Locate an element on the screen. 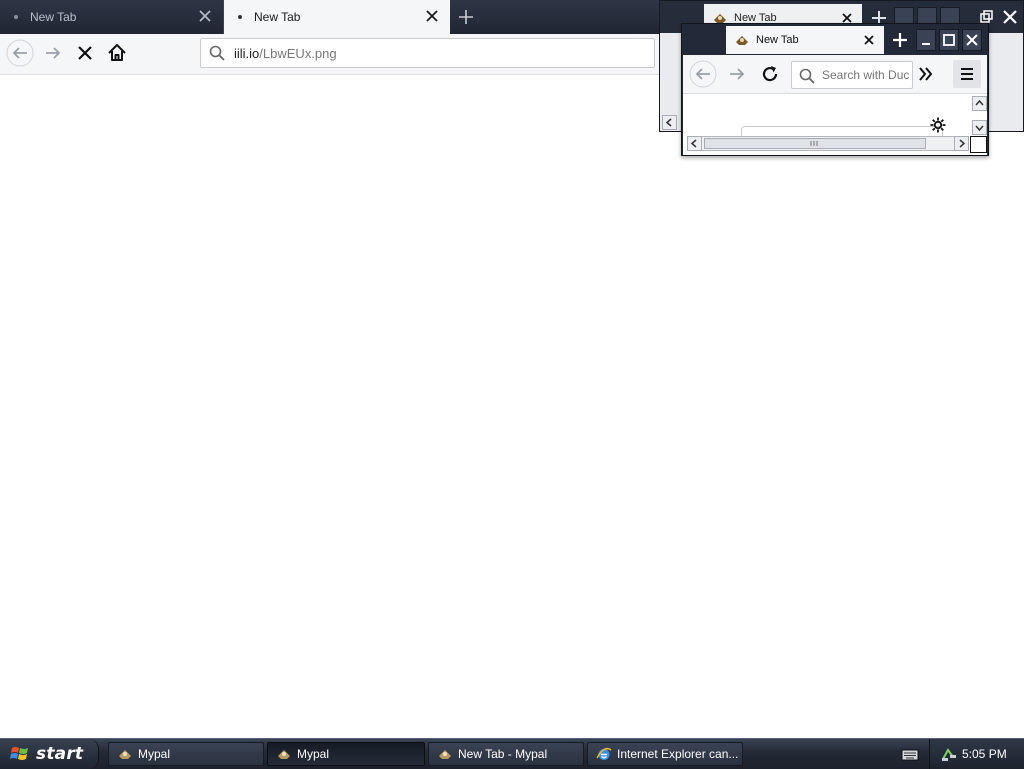 Image resolution: width=1024 pixels, height=769 pixels. maximize-button is located at coordinates (949, 40).